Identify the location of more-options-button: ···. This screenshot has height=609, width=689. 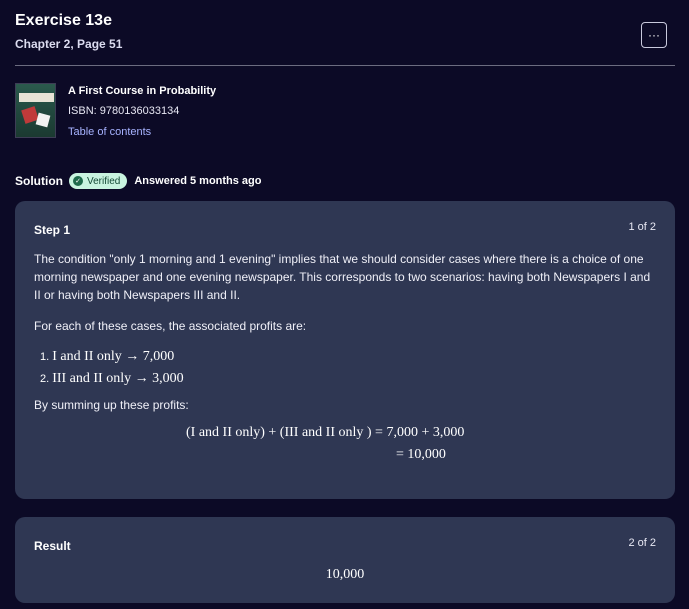
(654, 35).